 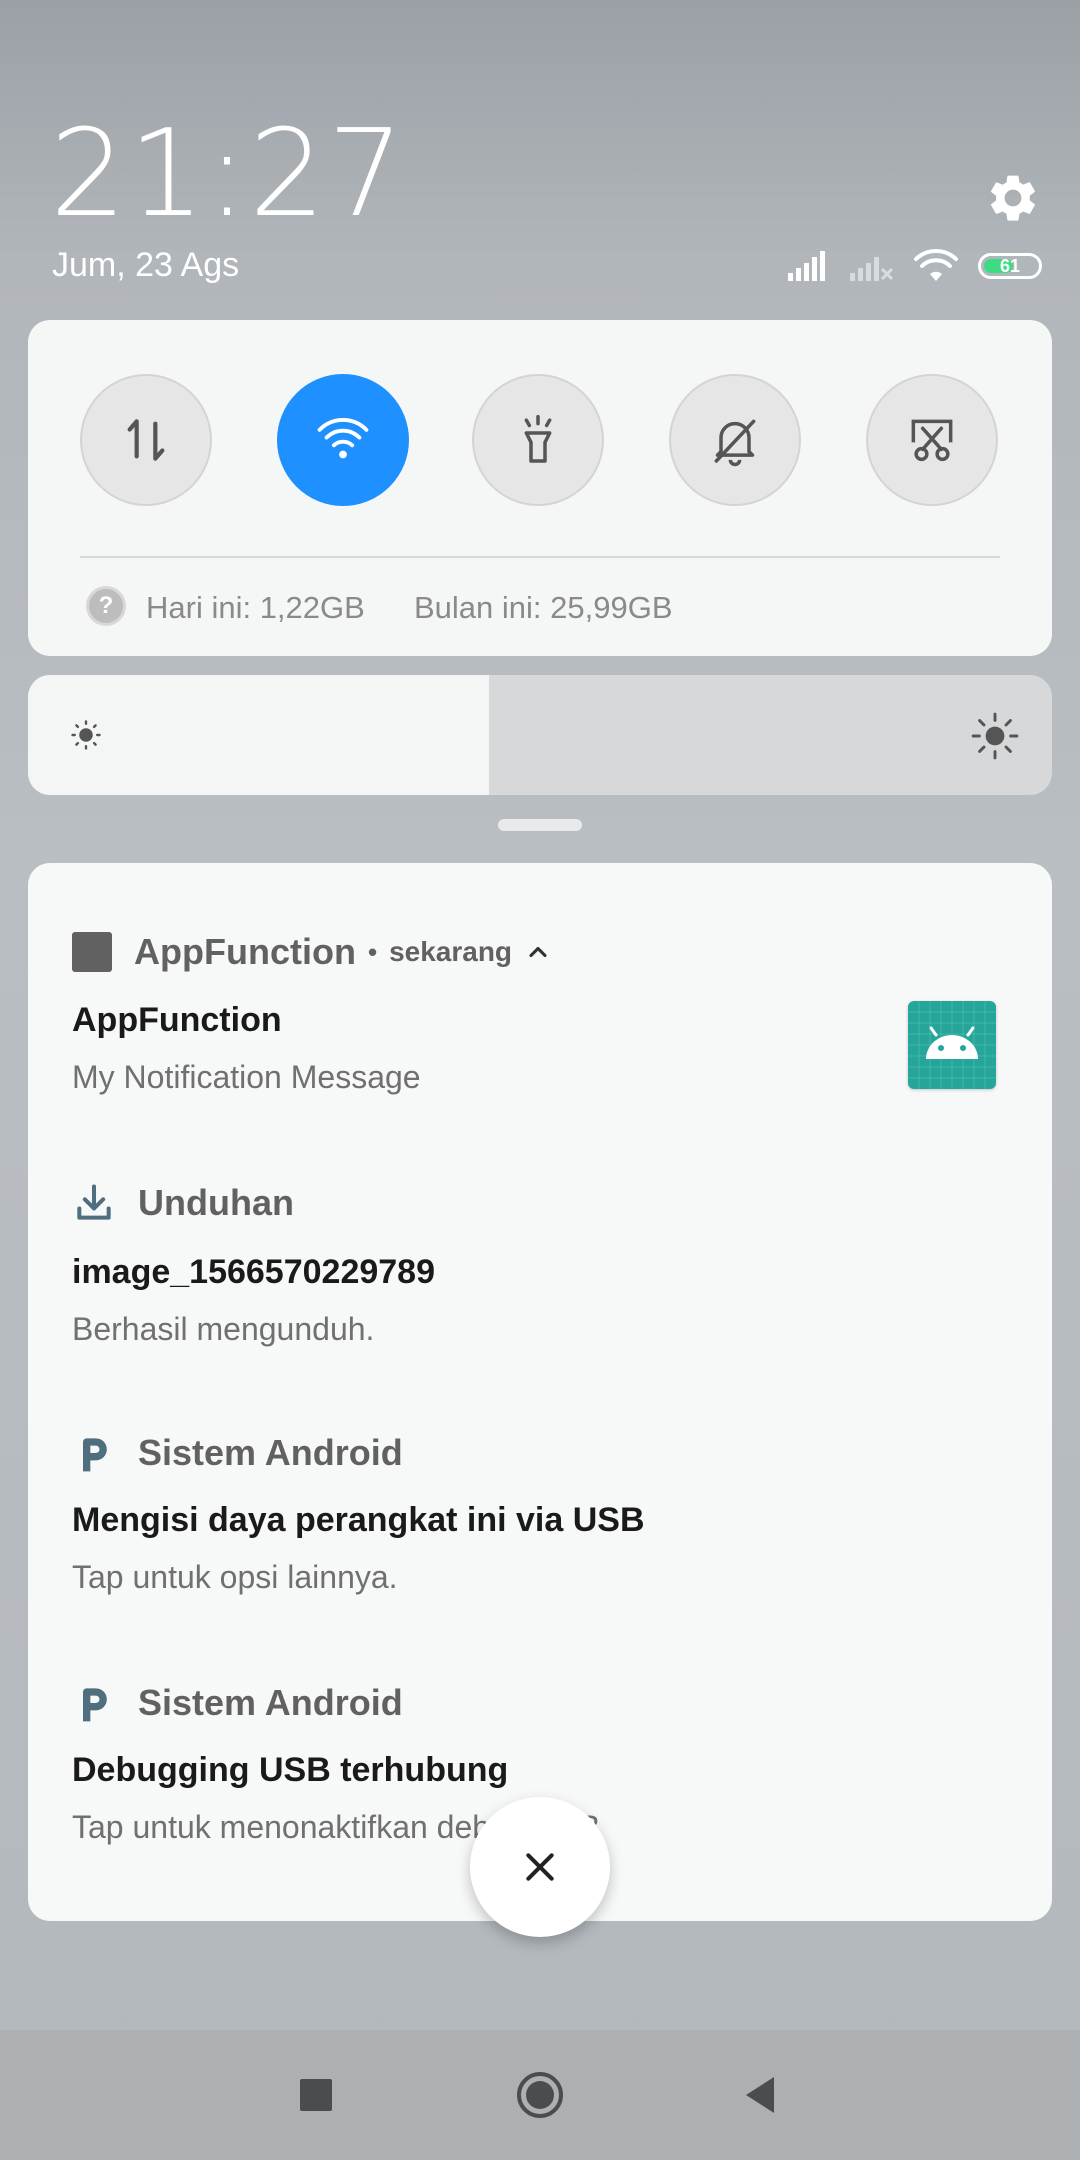 I want to click on silent-toggle, so click(x=735, y=440).